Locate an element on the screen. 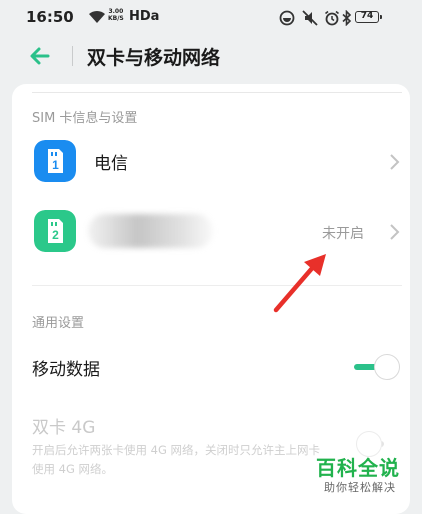  sim-section-label: SIM 卡信息与设置 is located at coordinates (85, 118).